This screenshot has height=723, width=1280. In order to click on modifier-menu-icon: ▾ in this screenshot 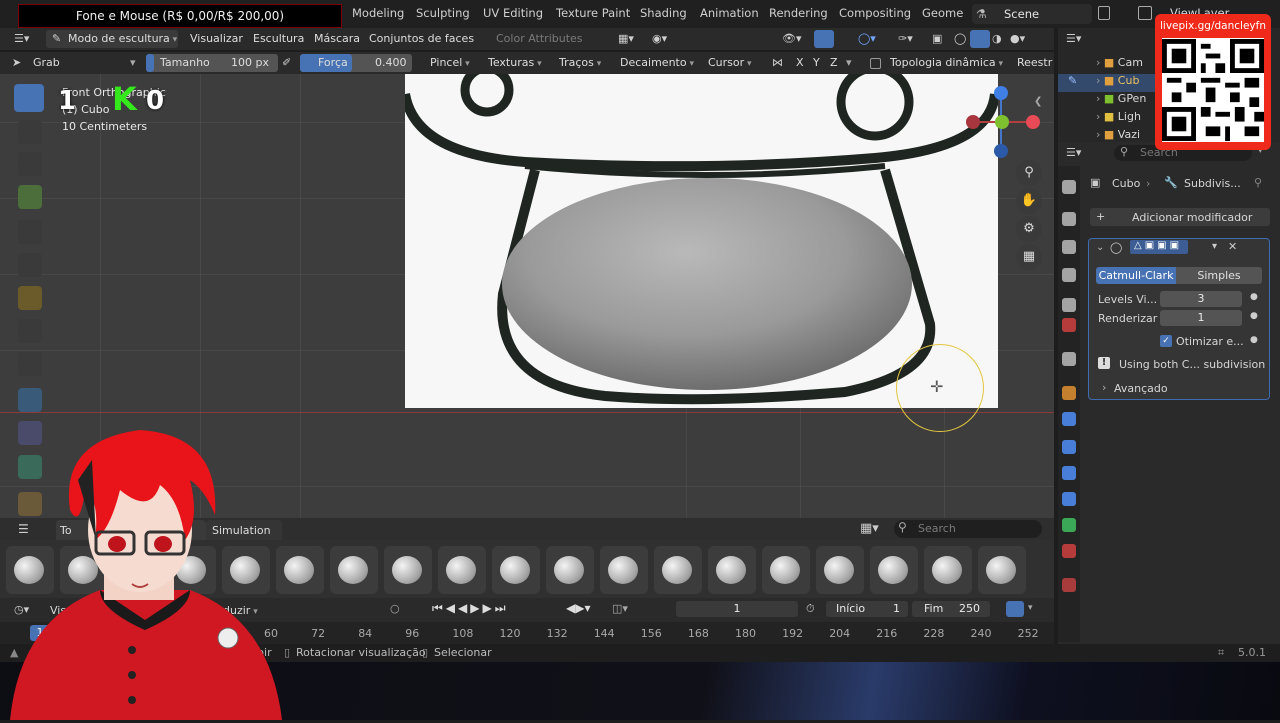, I will do `click(1214, 246)`.